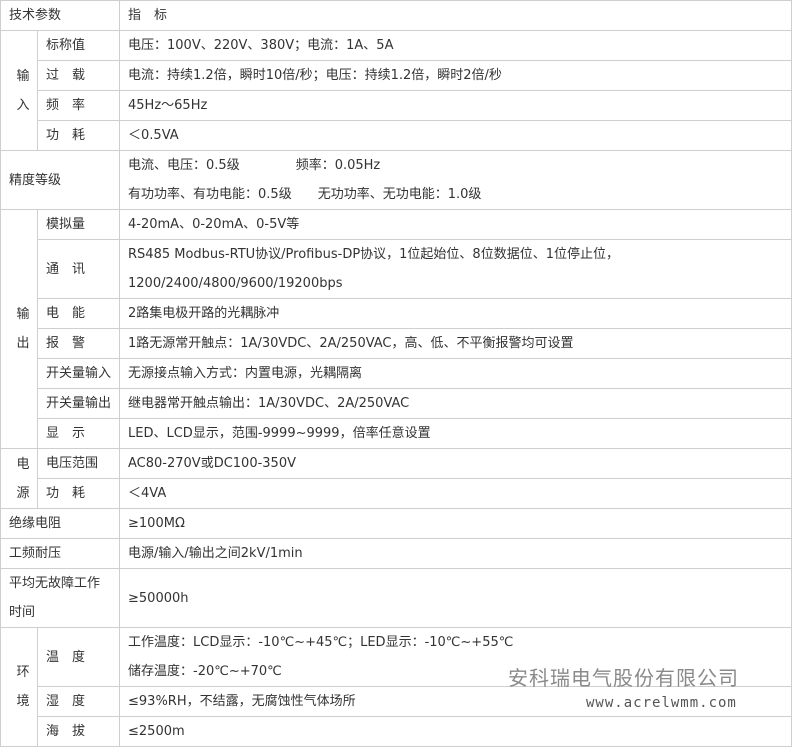  What do you see at coordinates (60, 180) in the screenshot?
I see `accuracy-label: 精度等级` at bounding box center [60, 180].